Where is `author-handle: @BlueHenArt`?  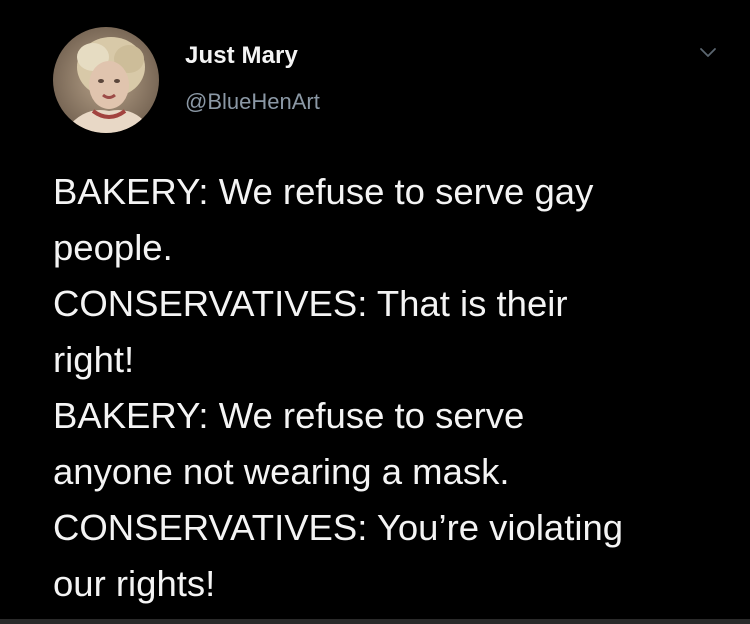 author-handle: @BlueHenArt is located at coordinates (252, 102).